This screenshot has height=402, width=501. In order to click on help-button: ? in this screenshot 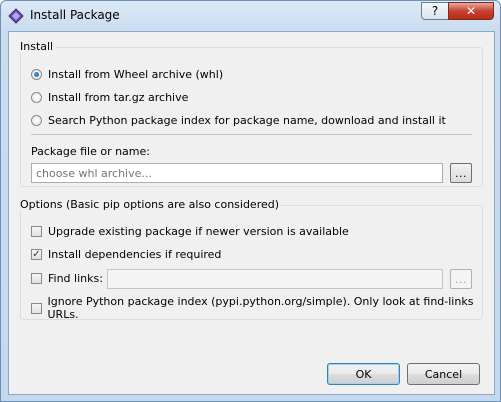, I will do `click(435, 11)`.